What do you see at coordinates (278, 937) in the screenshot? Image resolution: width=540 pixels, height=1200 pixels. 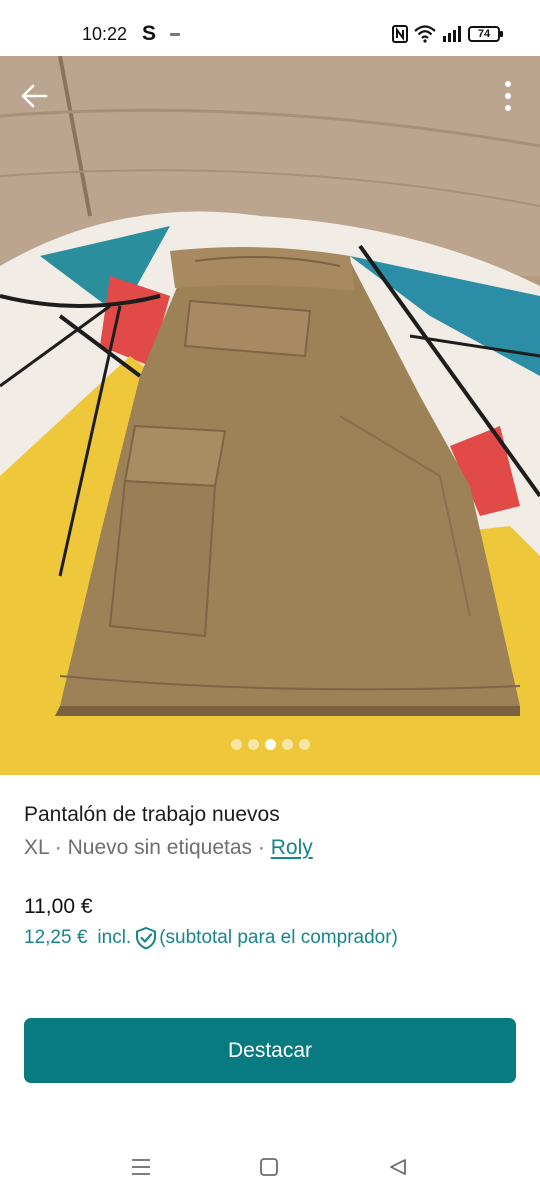 I see `incl-note: (subtotal para el comprador)` at bounding box center [278, 937].